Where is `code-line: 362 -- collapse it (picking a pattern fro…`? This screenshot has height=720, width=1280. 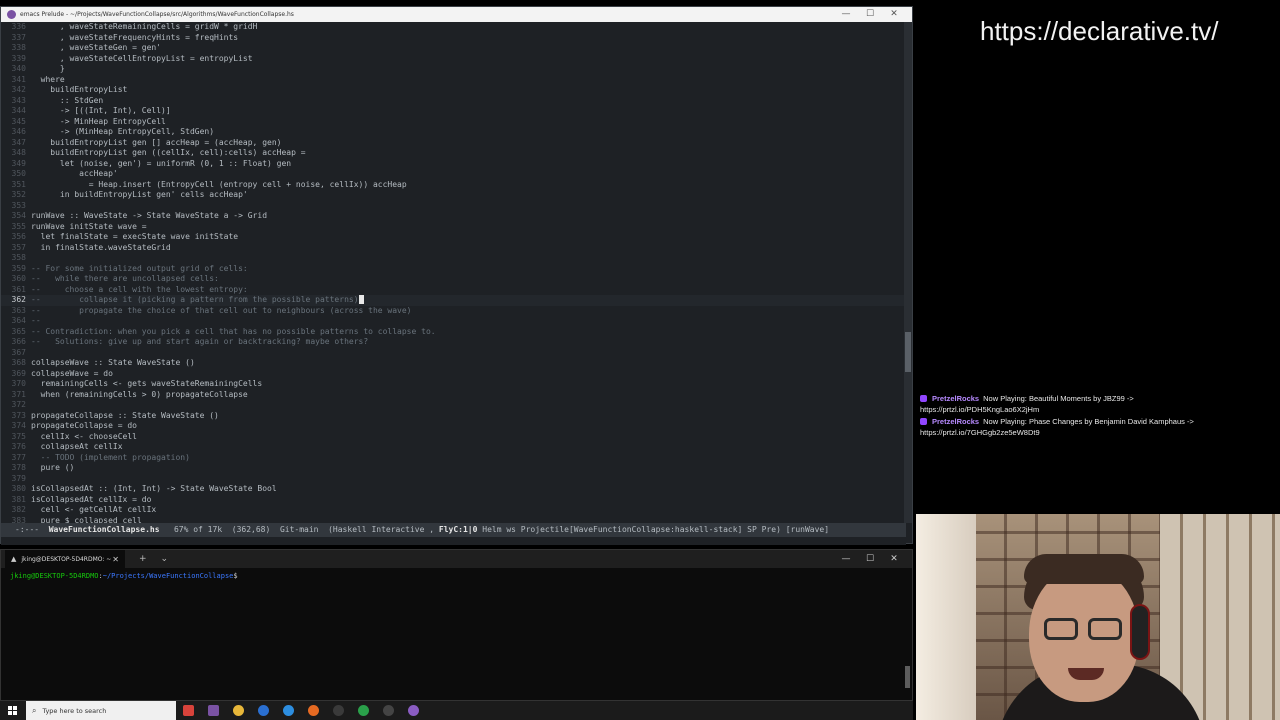 code-line: 362 -- collapse it (picking a pattern fro… is located at coordinates (453, 300).